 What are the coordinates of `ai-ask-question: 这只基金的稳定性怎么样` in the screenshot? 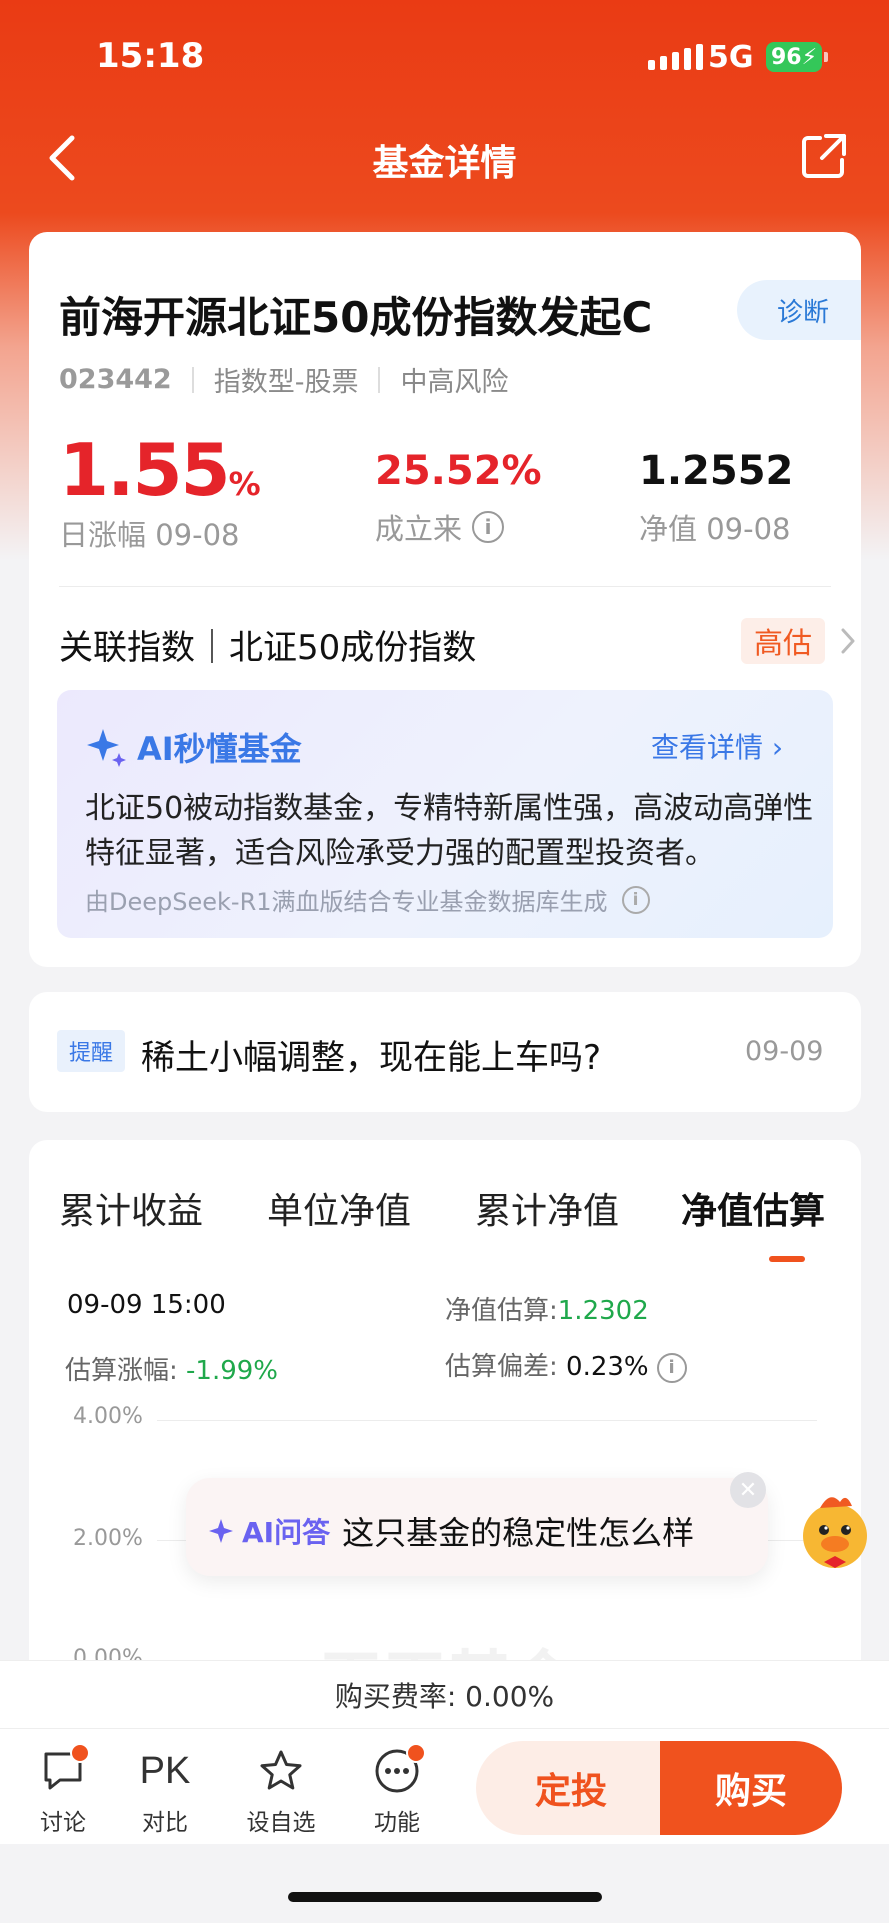 It's located at (518, 1533).